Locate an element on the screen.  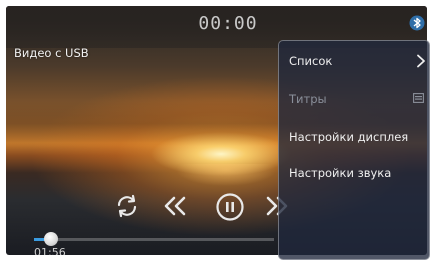
menu-item-subtitles: Титры is located at coordinates (358, 99).